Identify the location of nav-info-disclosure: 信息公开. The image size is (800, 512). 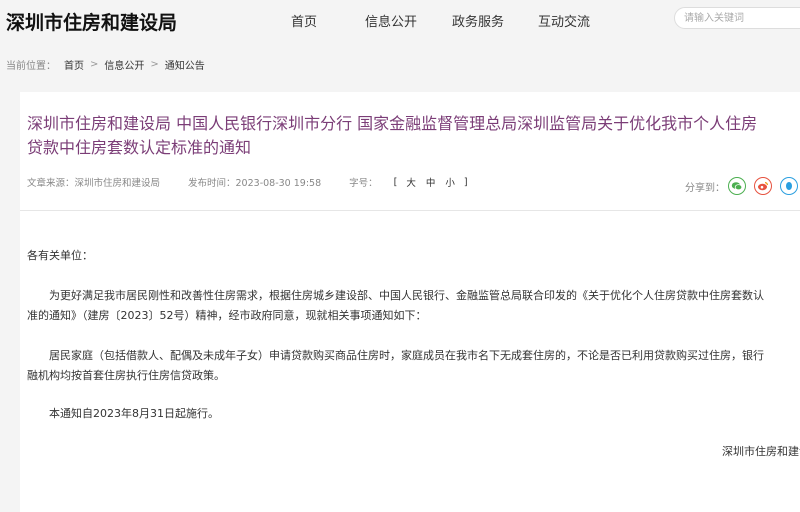
(391, 20).